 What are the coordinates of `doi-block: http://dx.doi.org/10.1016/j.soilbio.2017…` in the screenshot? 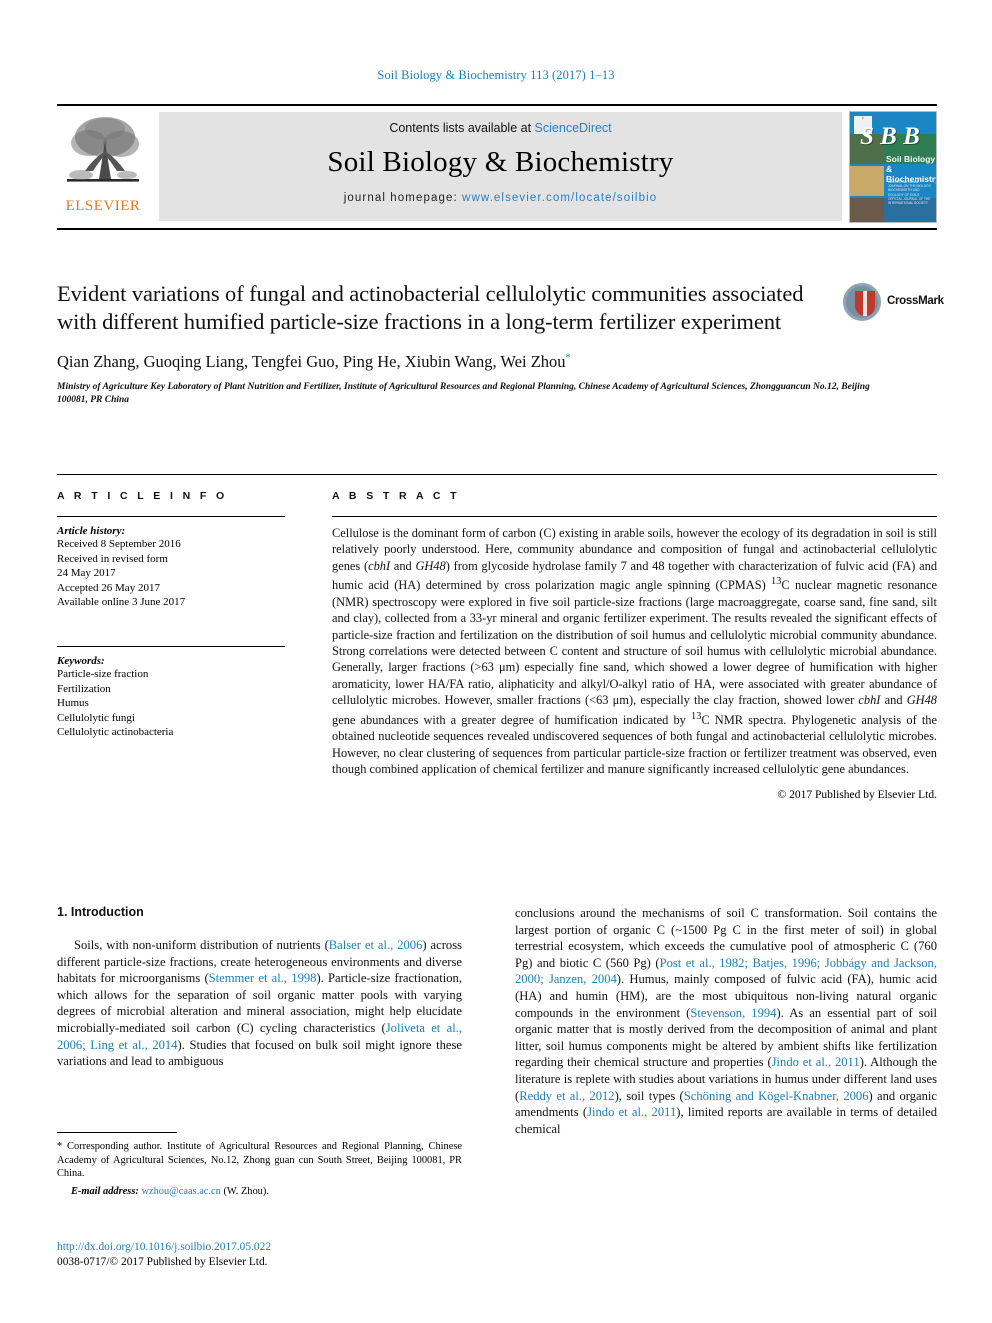 It's located at (267, 1255).